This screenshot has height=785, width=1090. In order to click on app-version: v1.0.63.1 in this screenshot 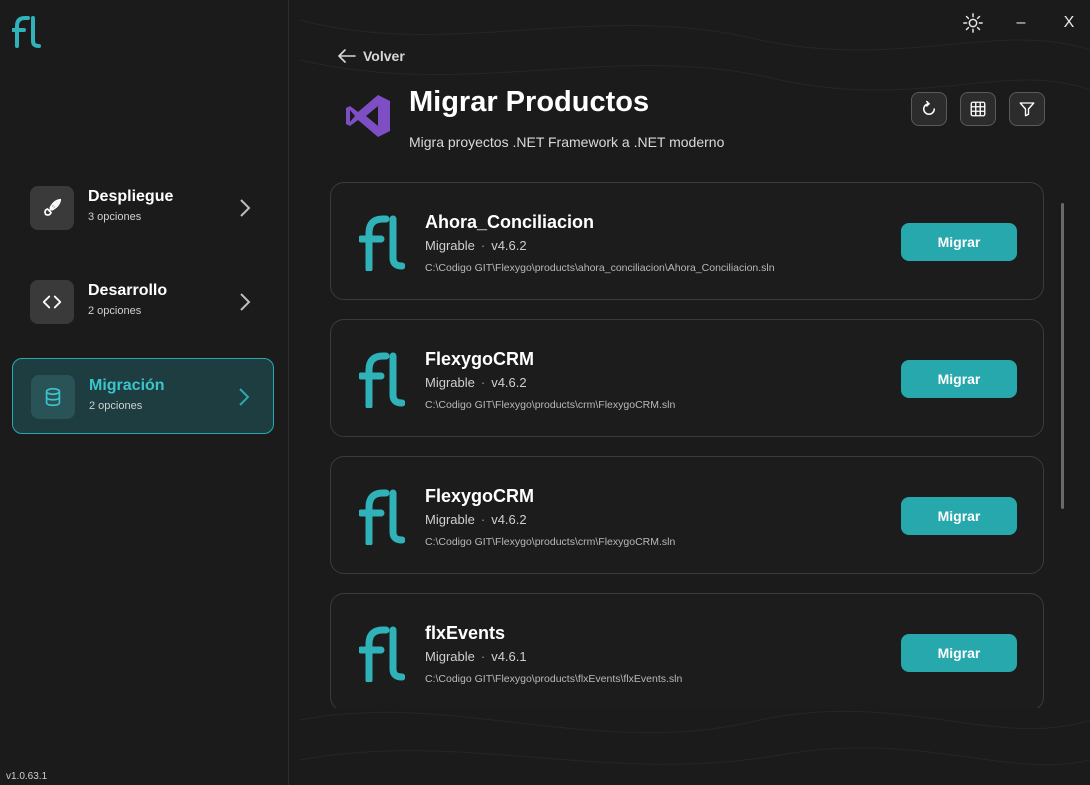, I will do `click(27, 776)`.